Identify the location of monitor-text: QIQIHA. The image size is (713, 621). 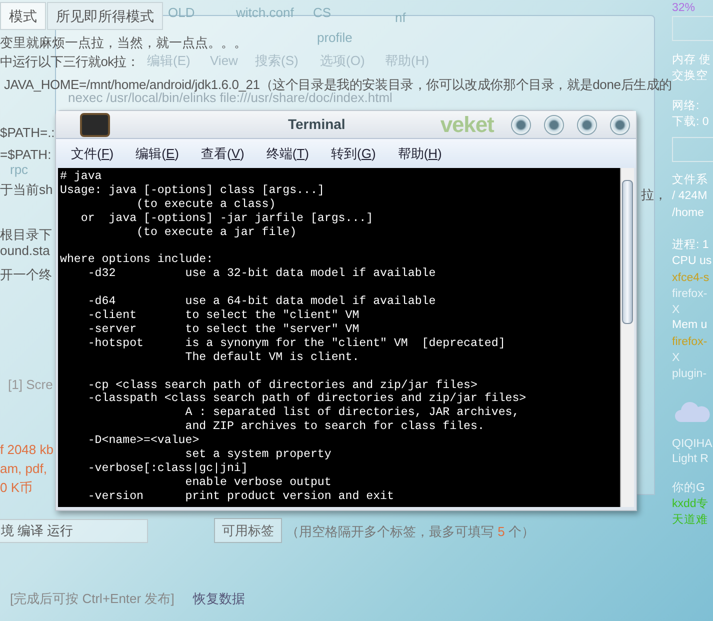
(692, 444).